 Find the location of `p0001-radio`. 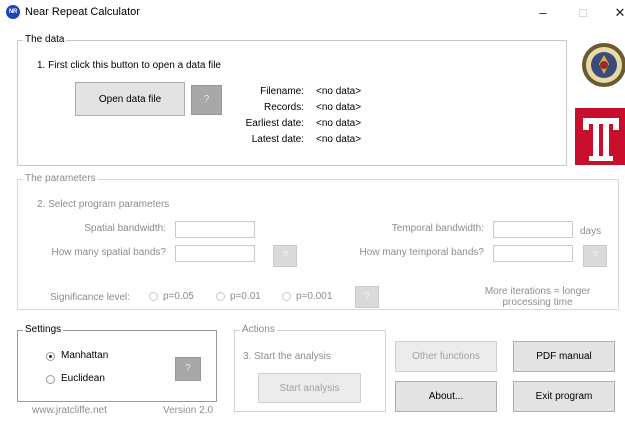

p0001-radio is located at coordinates (286, 296).